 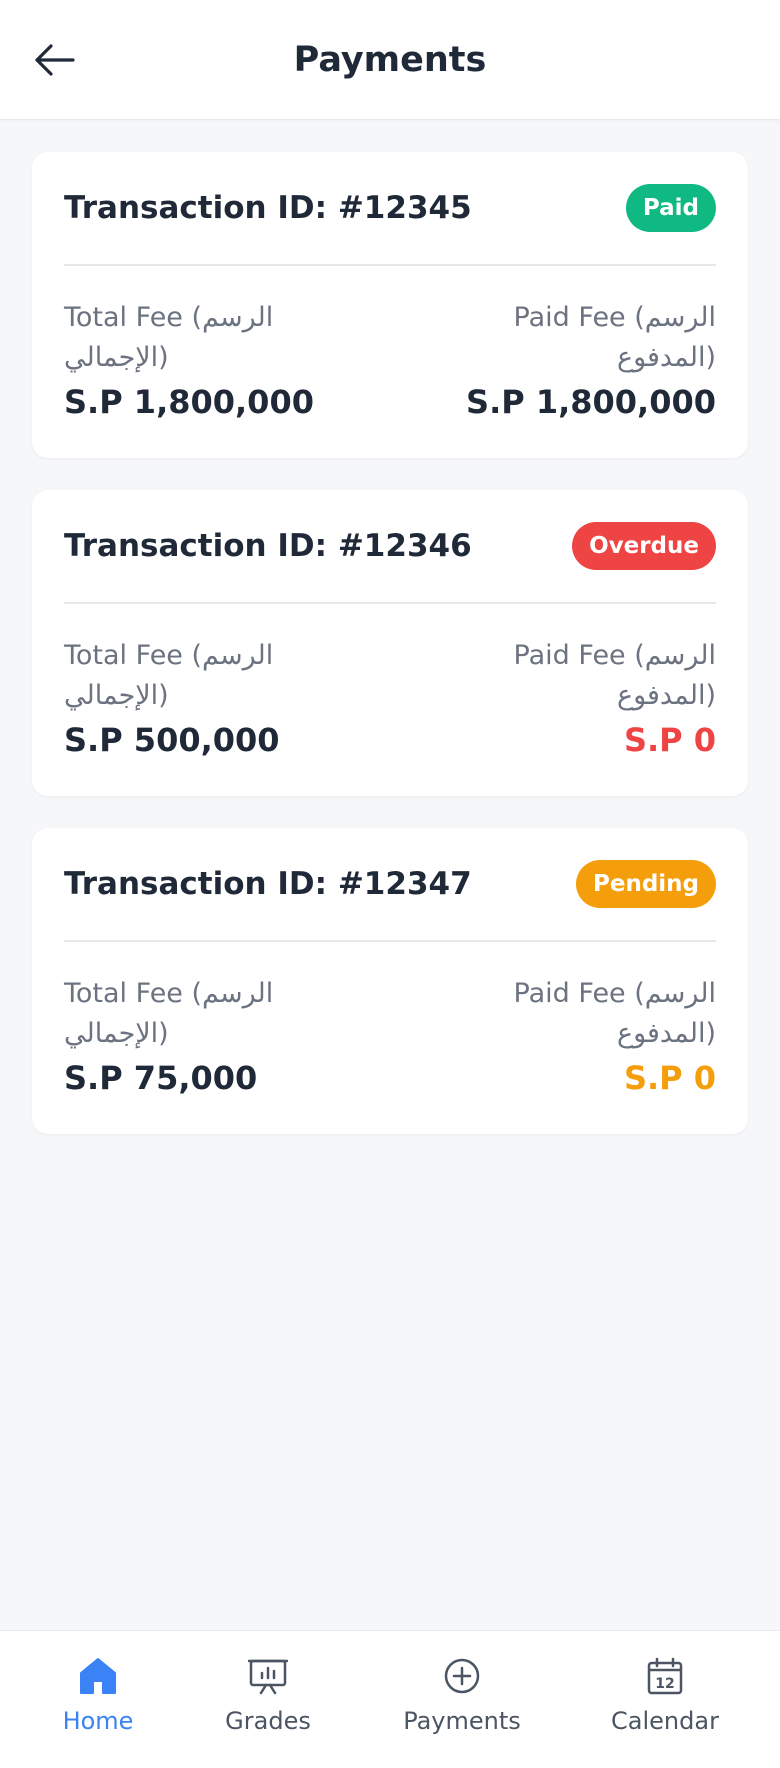 What do you see at coordinates (462, 1676) in the screenshot?
I see `plus-circle-icon` at bounding box center [462, 1676].